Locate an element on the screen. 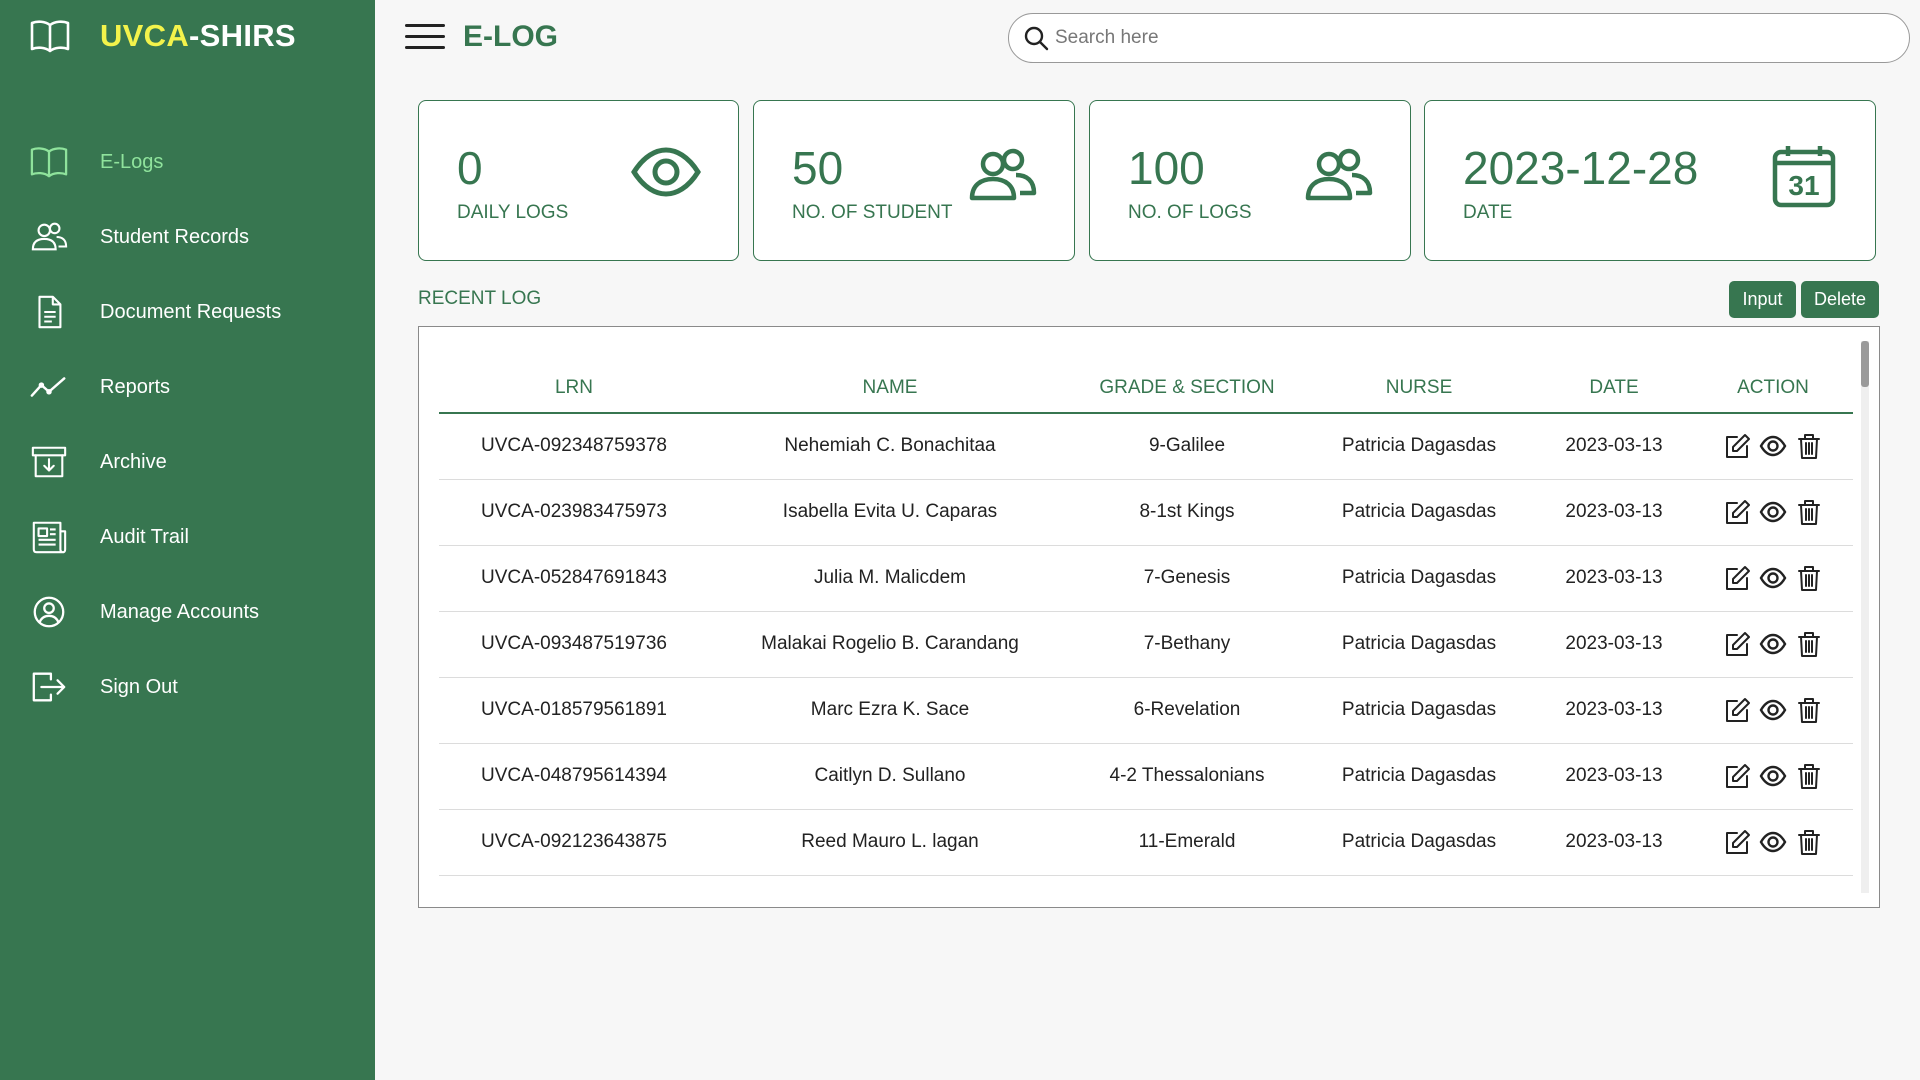 The width and height of the screenshot is (1920, 1080). cell-name: Reed Mauro L. lagan is located at coordinates (890, 842).